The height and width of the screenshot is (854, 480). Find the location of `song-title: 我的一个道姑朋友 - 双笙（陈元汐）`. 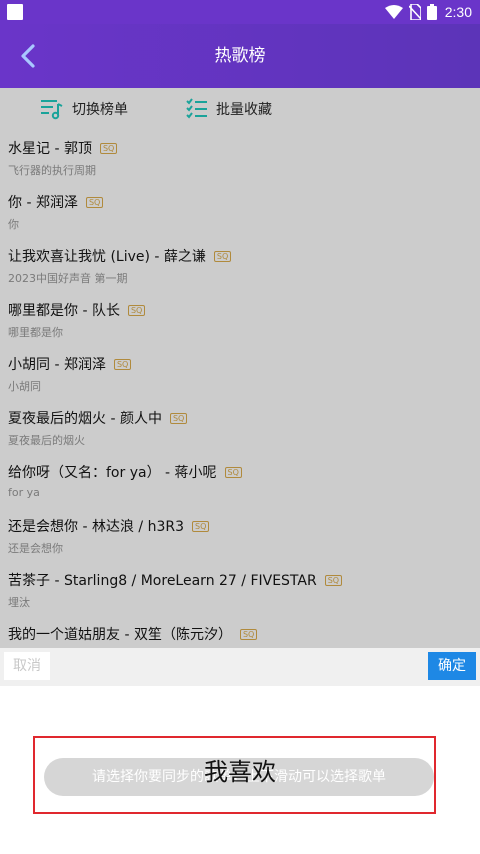

song-title: 我的一个道姑朋友 - 双笙（陈元汐） is located at coordinates (120, 635).